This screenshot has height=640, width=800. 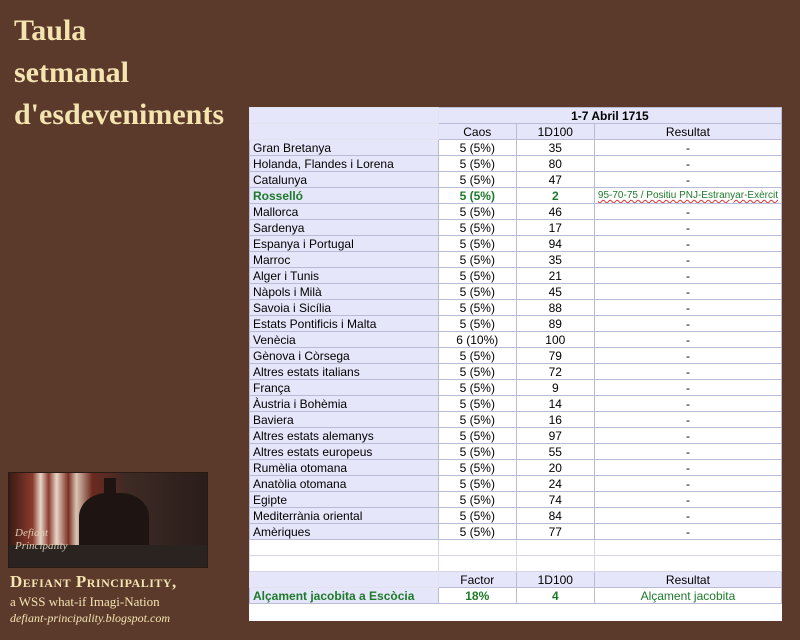 I want to click on roll-cell: 9, so click(x=555, y=387).